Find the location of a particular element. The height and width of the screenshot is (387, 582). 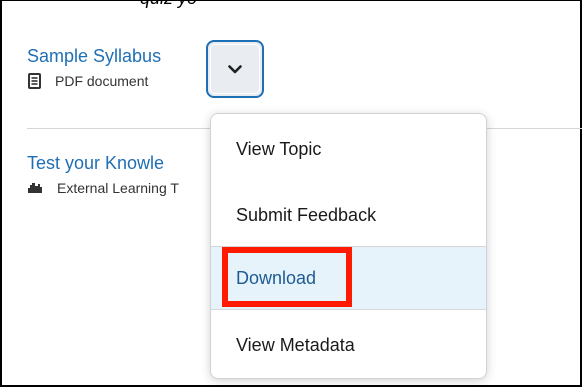

topic-meta: External Learning T is located at coordinates (103, 188).